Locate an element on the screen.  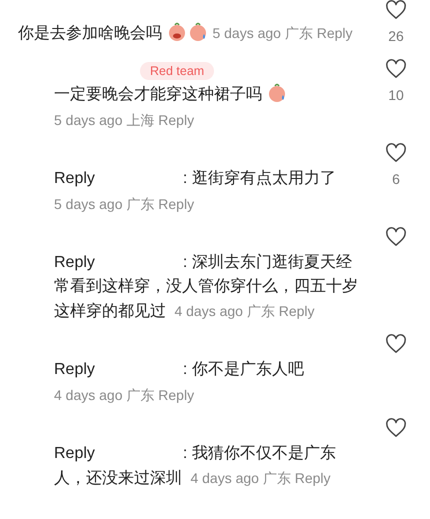
like-count: 6 is located at coordinates (396, 179).